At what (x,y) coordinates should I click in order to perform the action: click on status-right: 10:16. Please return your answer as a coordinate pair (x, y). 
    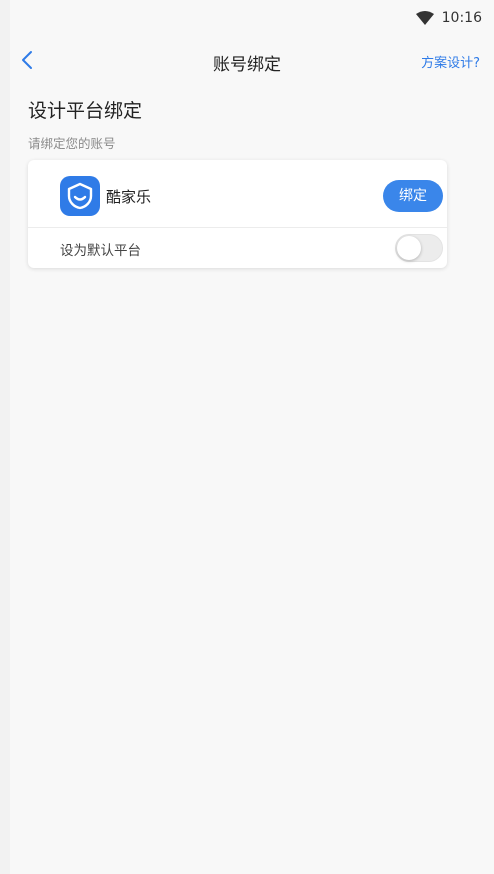
    Looking at the image, I should click on (448, 18).